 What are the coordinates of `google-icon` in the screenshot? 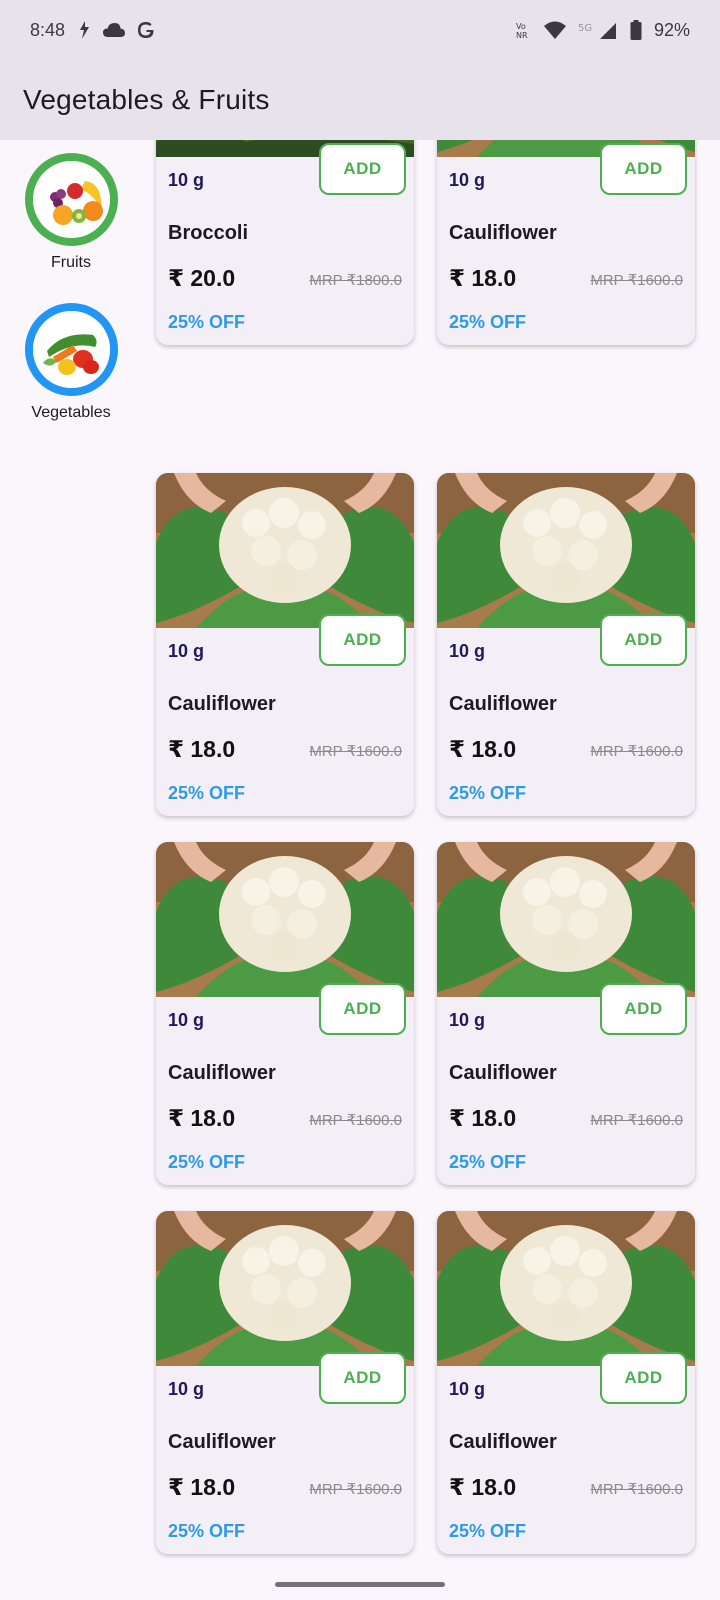 It's located at (146, 30).